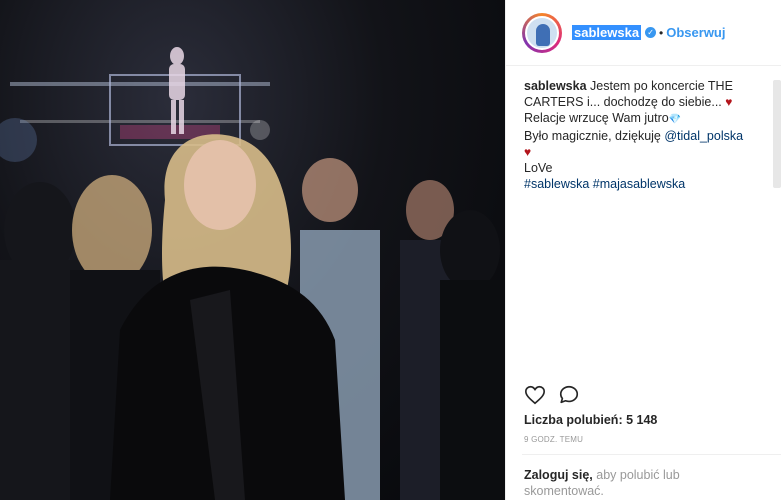 This screenshot has width=781, height=500. I want to click on diamond-emoji-icon: 💎, so click(675, 119).